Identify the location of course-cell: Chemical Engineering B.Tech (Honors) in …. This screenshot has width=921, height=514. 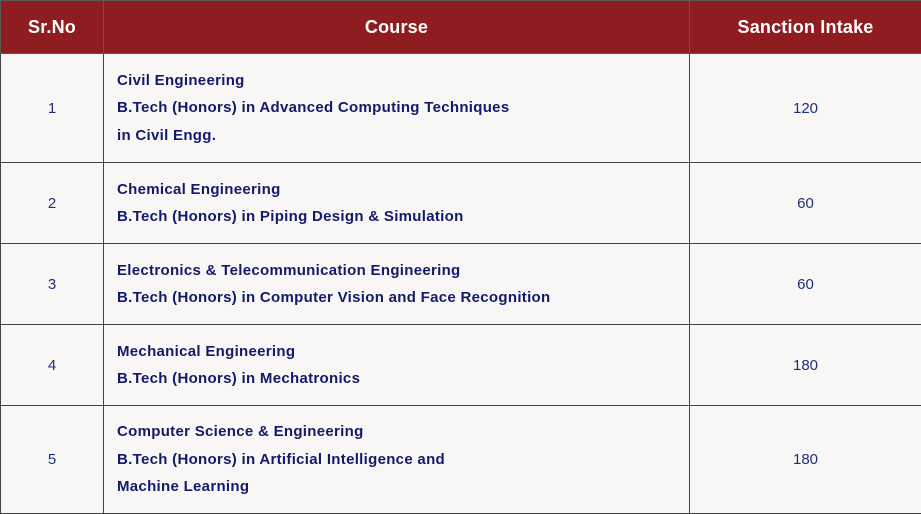
(396, 203).